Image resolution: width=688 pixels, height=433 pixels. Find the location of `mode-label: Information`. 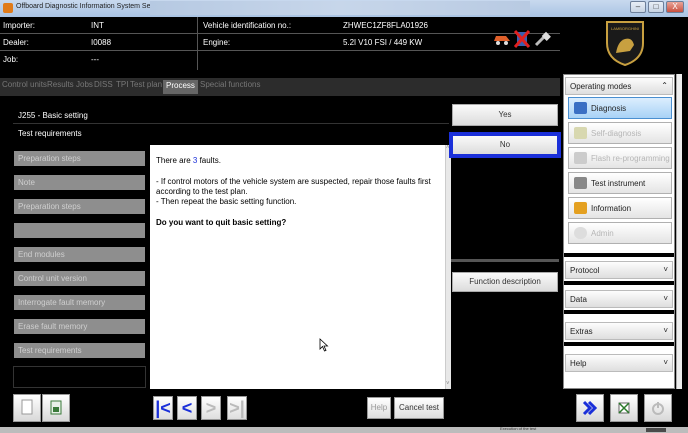

mode-label: Information is located at coordinates (611, 208).